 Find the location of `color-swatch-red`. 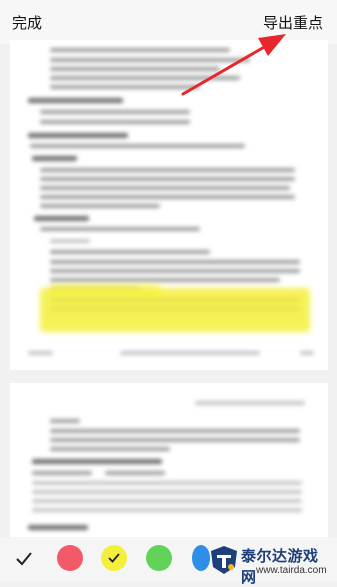

color-swatch-red is located at coordinates (70, 558).